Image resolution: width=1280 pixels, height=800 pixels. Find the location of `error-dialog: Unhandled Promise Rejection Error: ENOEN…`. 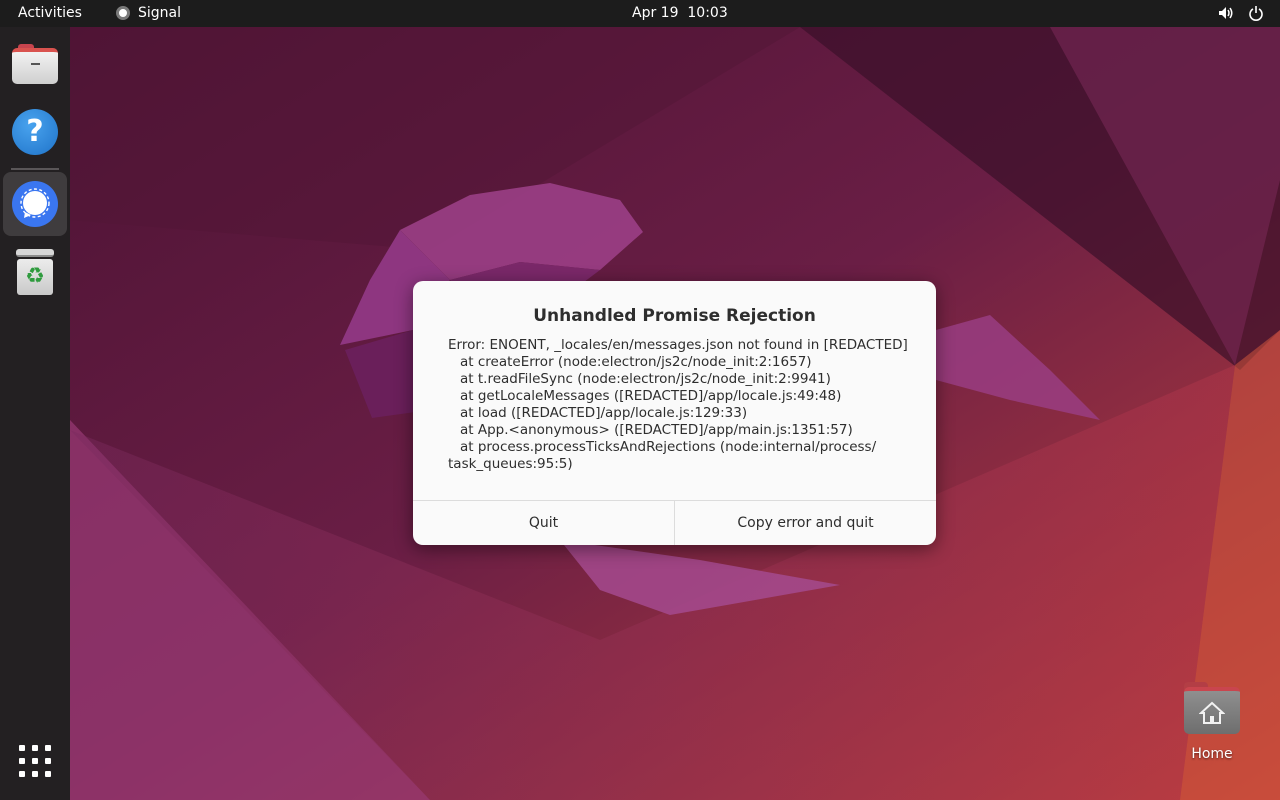

error-dialog: Unhandled Promise Rejection Error: ENOEN… is located at coordinates (674, 413).